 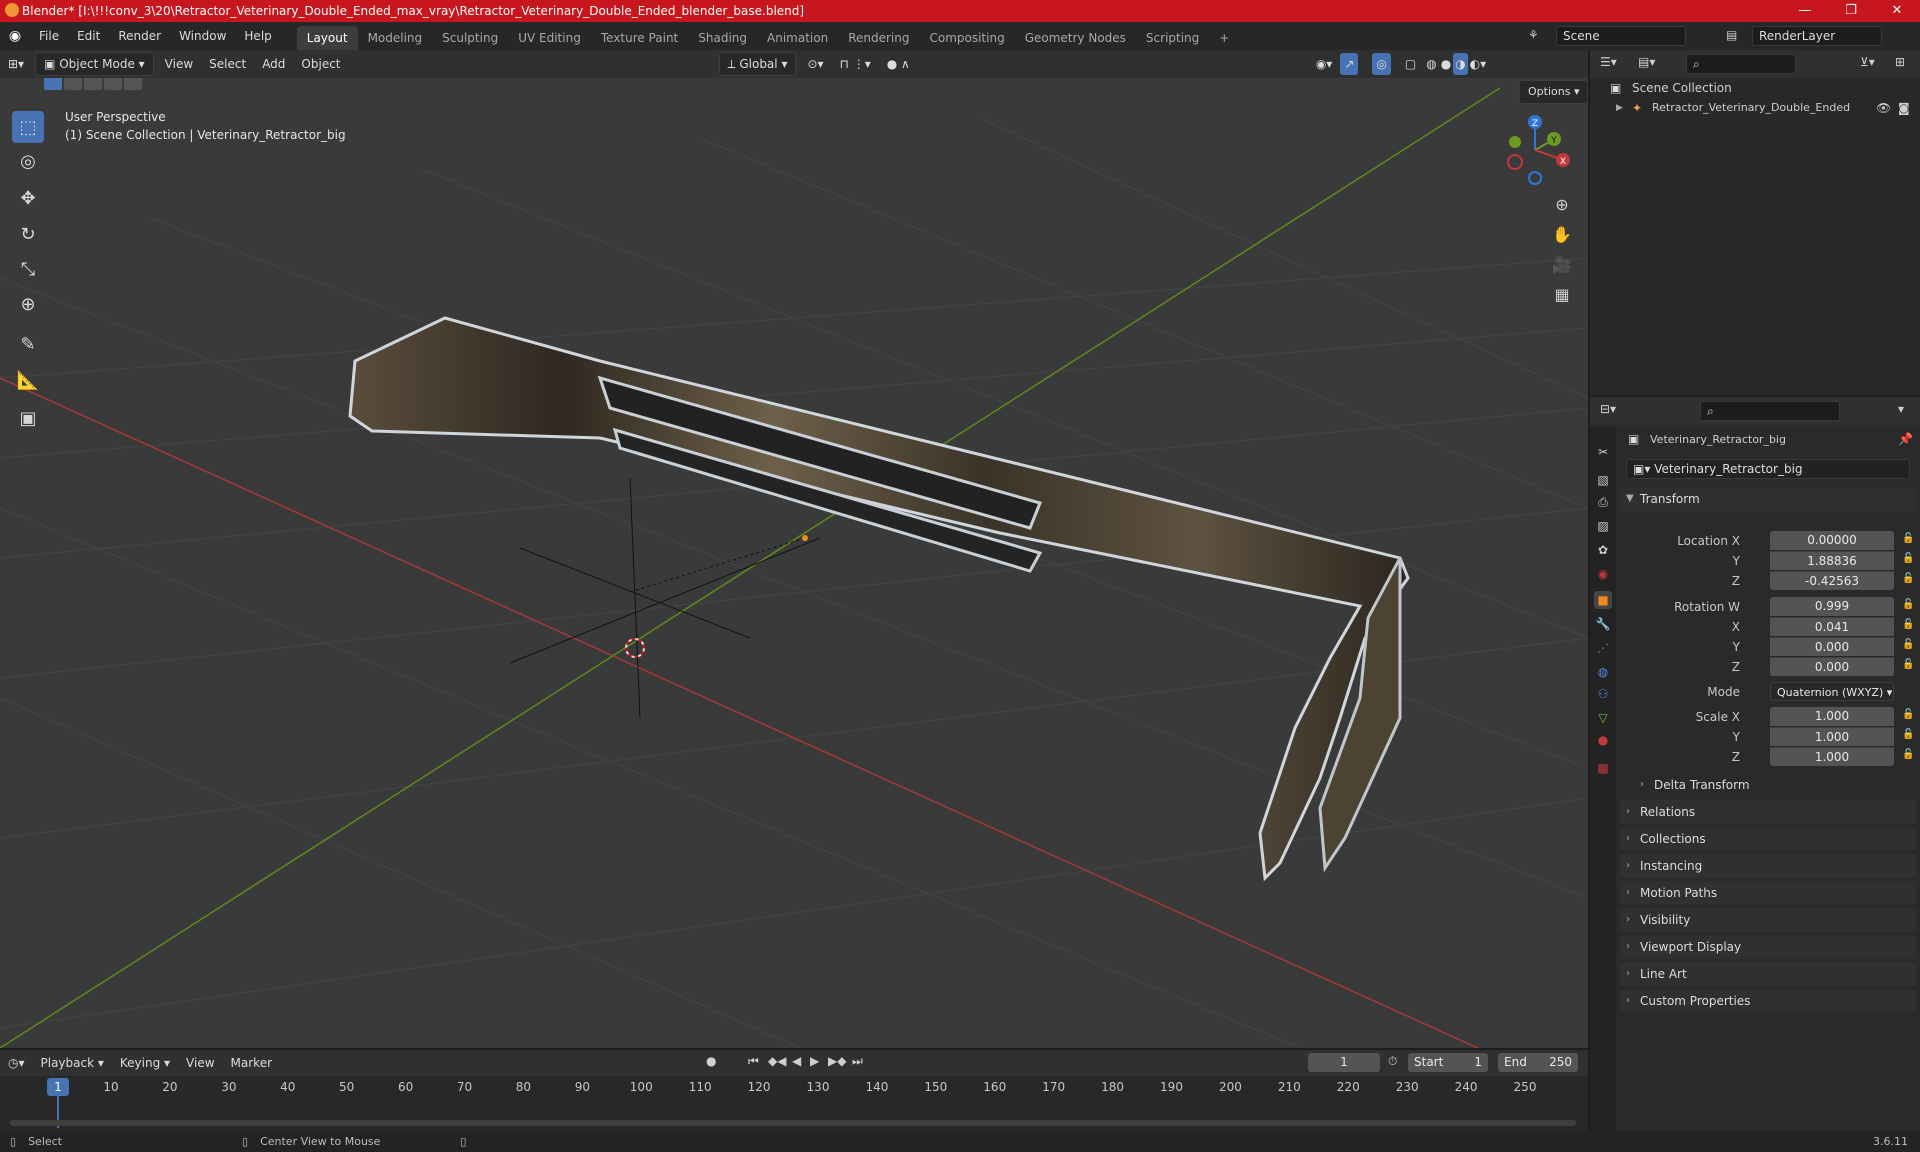 I want to click on scene-selector-icon: ⚘, so click(x=1533, y=35).